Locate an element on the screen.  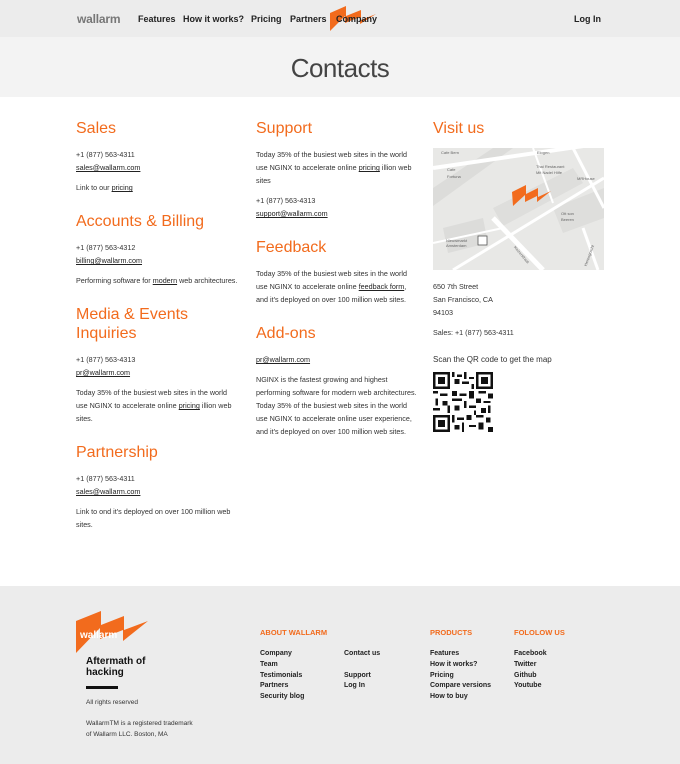
partnership-email-link: sales@wallarm.com is located at coordinates (108, 491).